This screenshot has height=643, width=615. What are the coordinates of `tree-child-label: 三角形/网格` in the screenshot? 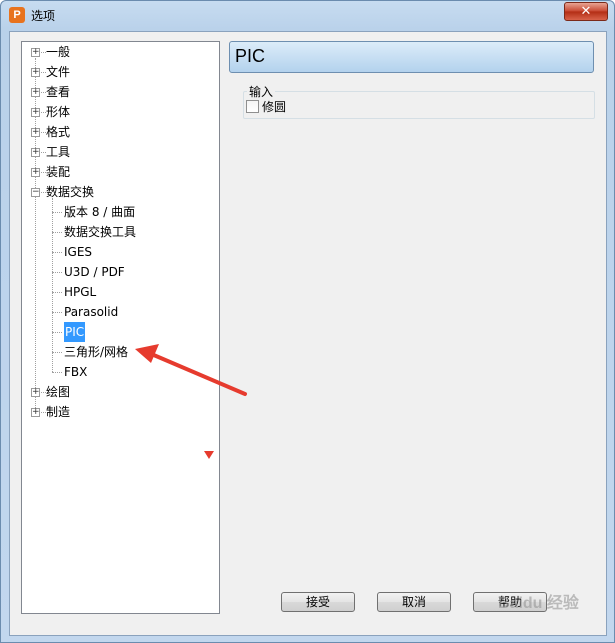 It's located at (96, 352).